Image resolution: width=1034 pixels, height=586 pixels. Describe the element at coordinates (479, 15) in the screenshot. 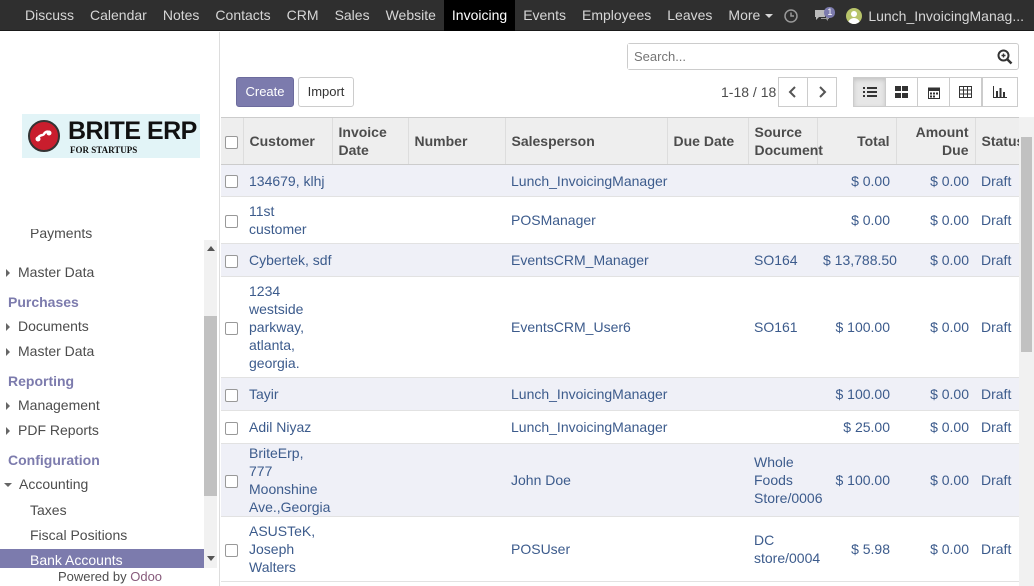

I see `menu-invoicing: Invoicing` at that location.